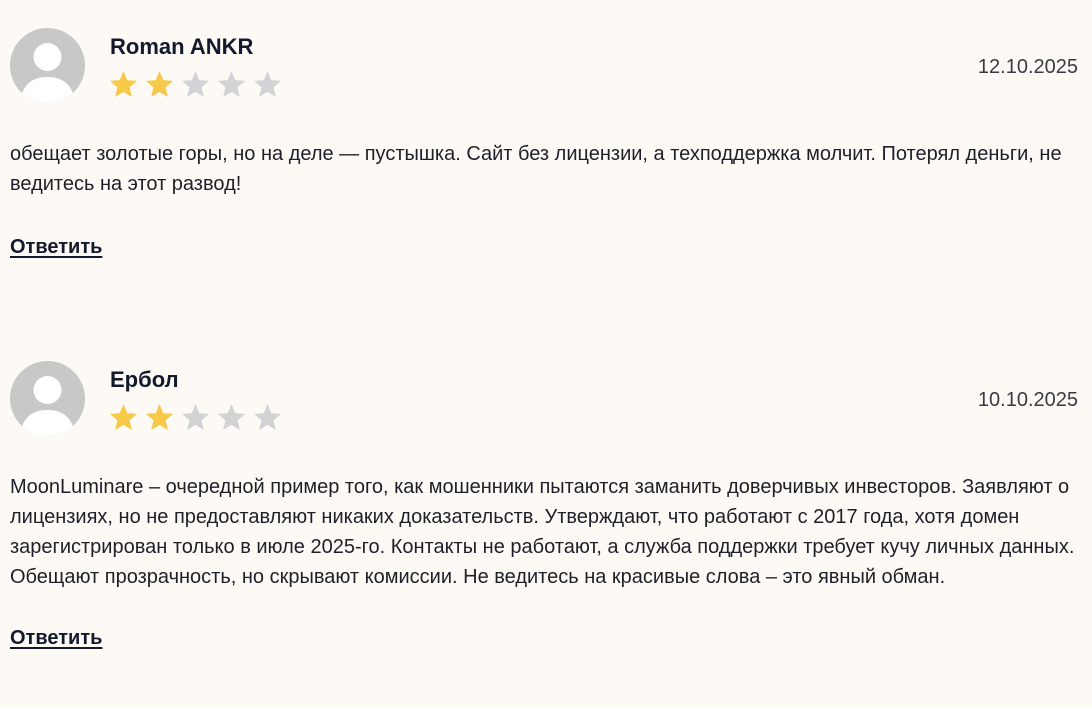 The image size is (1092, 707). What do you see at coordinates (544, 399) in the screenshot?
I see `review-header: Ербол 10.10.2025` at bounding box center [544, 399].